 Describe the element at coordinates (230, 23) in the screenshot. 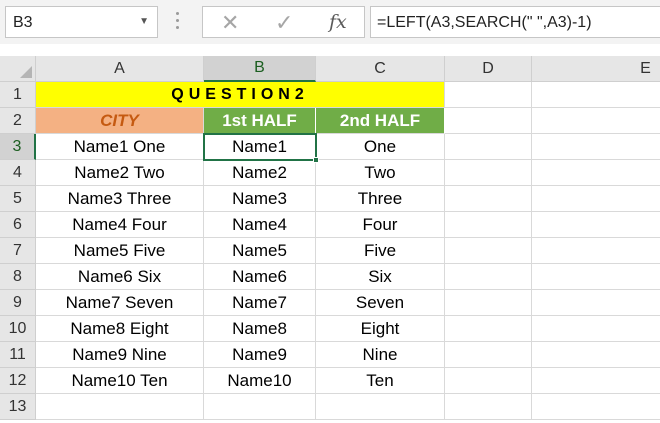

I see `cancel-icon: ✕` at that location.